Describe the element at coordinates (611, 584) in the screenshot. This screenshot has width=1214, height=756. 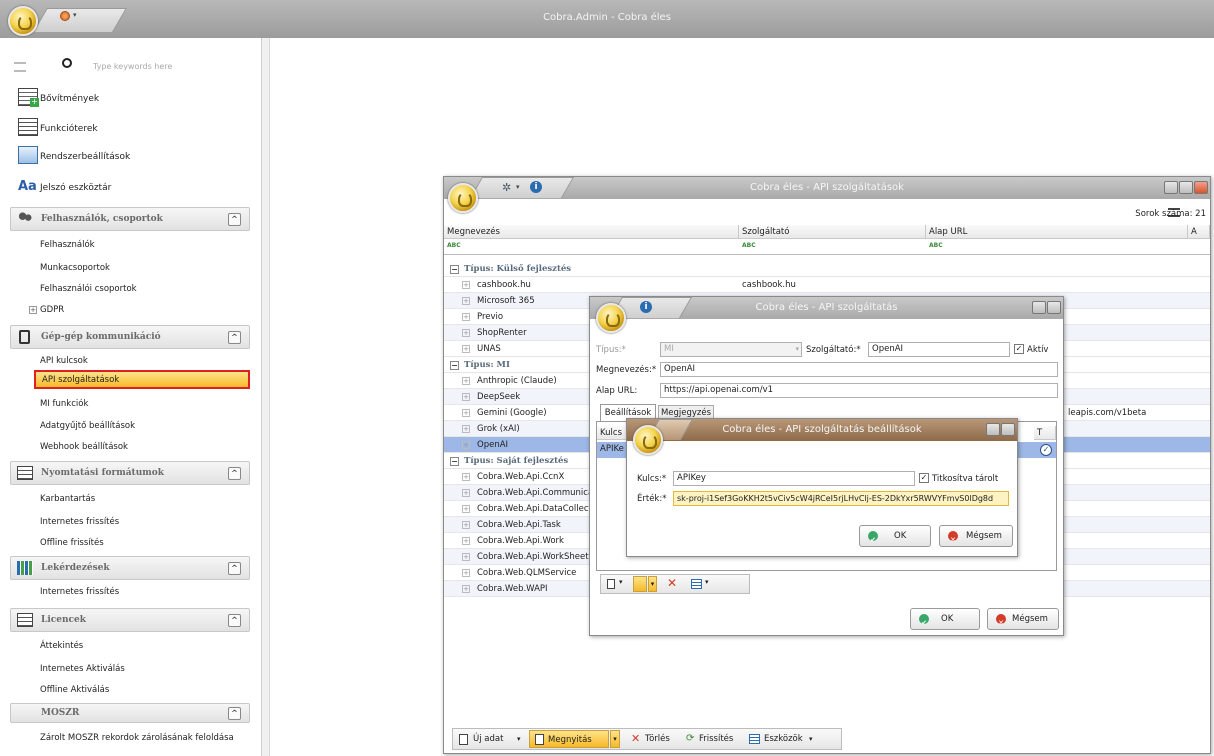
I see `new-record-icon` at that location.